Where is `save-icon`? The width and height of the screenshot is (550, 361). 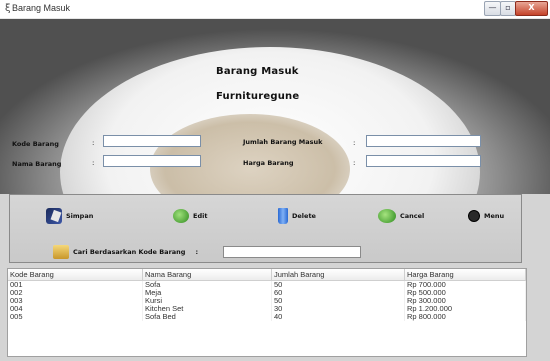
save-icon is located at coordinates (54, 216).